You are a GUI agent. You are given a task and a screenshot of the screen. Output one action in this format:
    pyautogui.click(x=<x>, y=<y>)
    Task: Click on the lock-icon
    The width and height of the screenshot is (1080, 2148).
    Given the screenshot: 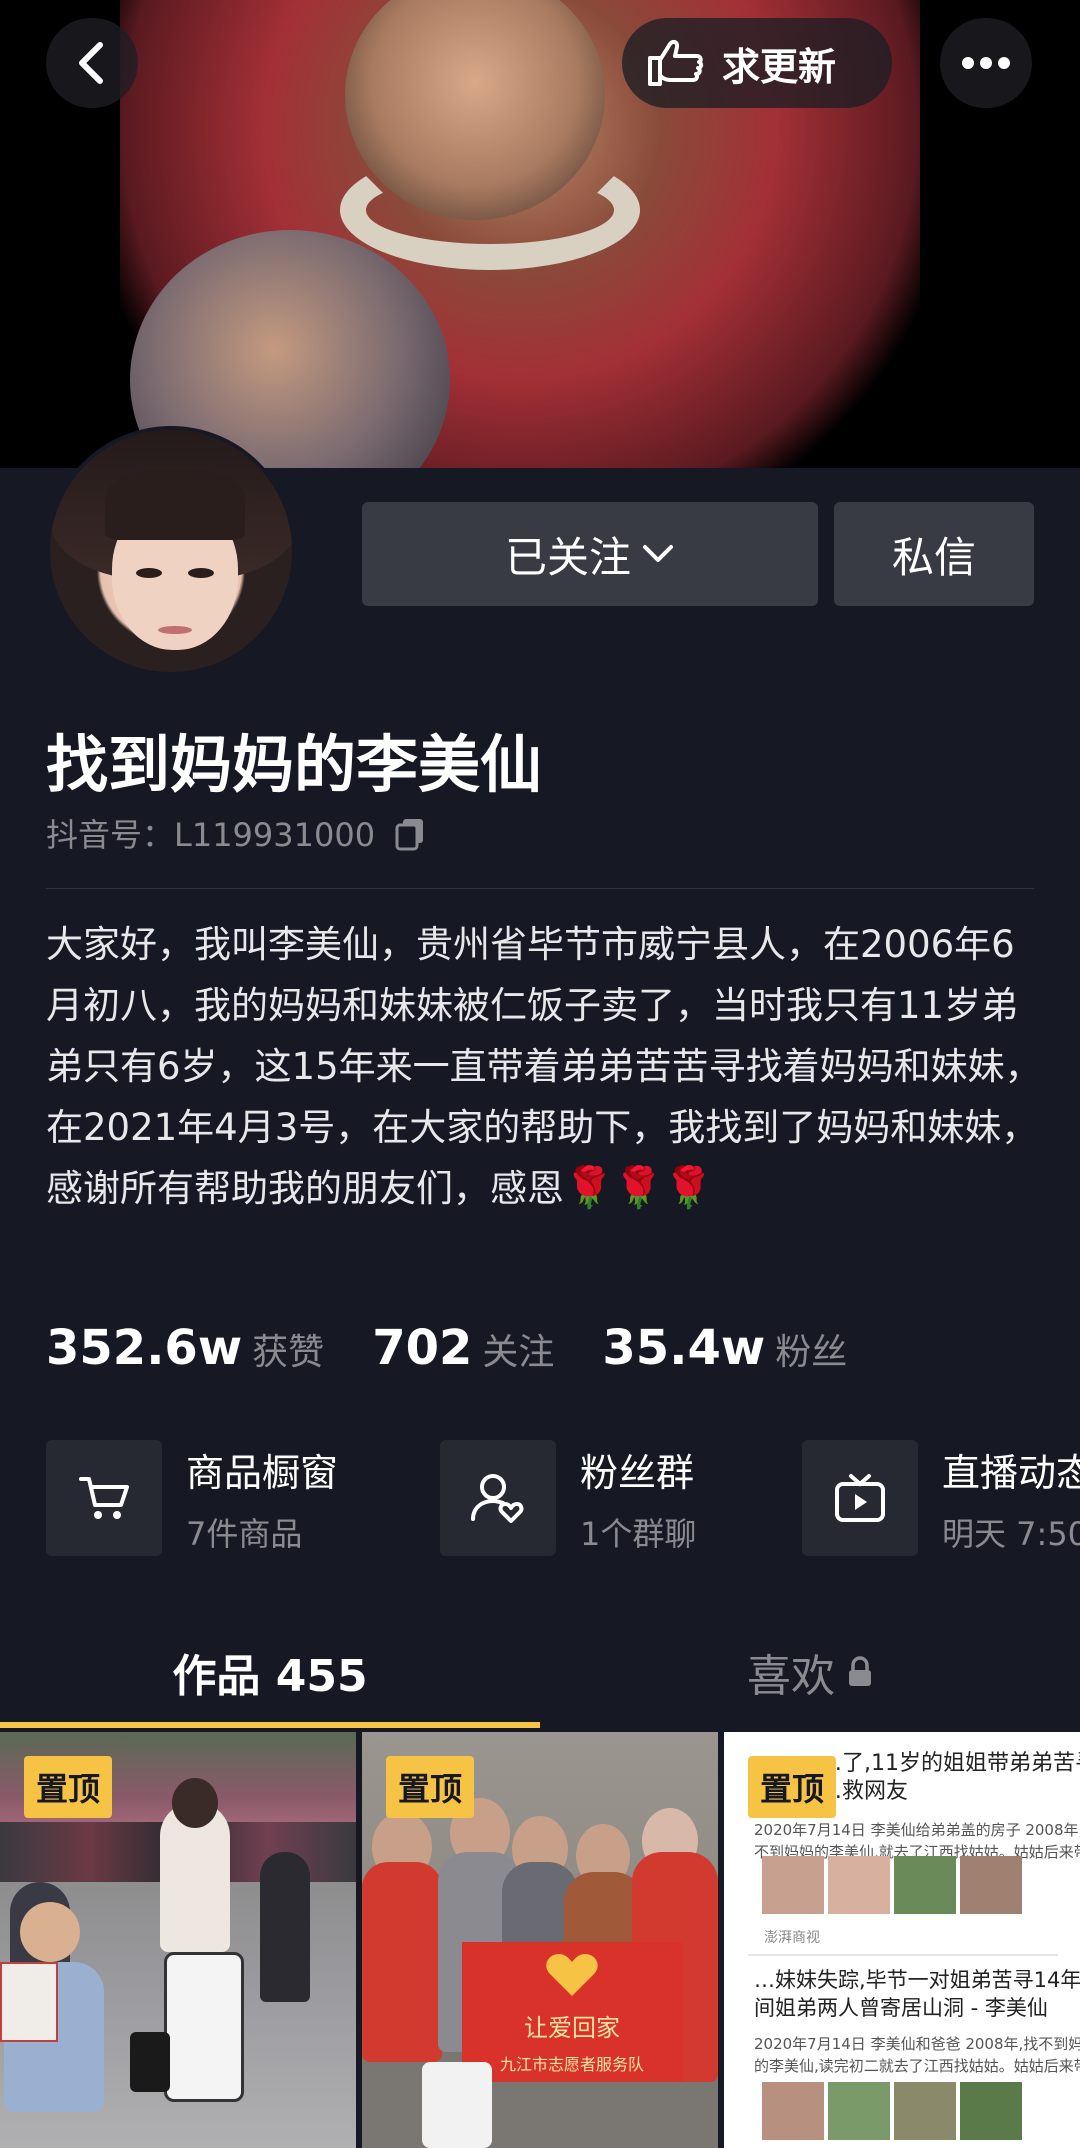 What is the action you would take?
    pyautogui.click(x=860, y=1671)
    